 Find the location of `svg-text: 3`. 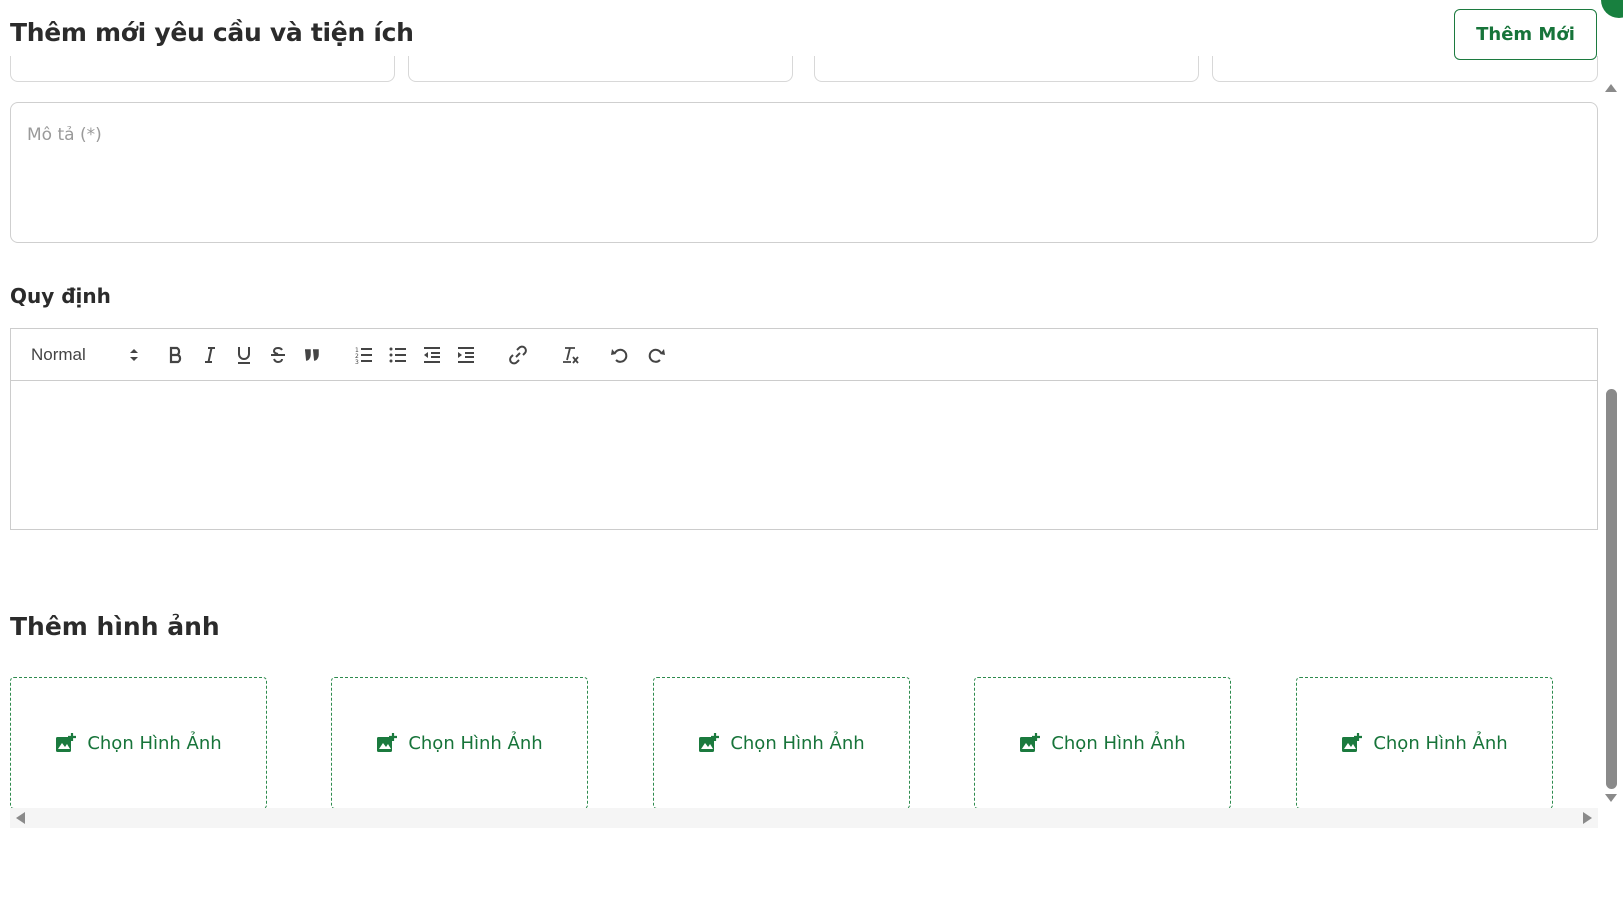

svg-text: 3 is located at coordinates (357, 362).